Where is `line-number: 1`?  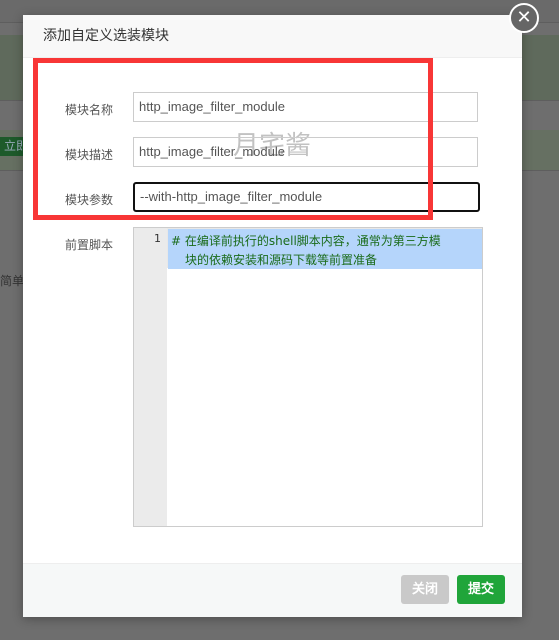
line-number: 1 is located at coordinates (157, 238).